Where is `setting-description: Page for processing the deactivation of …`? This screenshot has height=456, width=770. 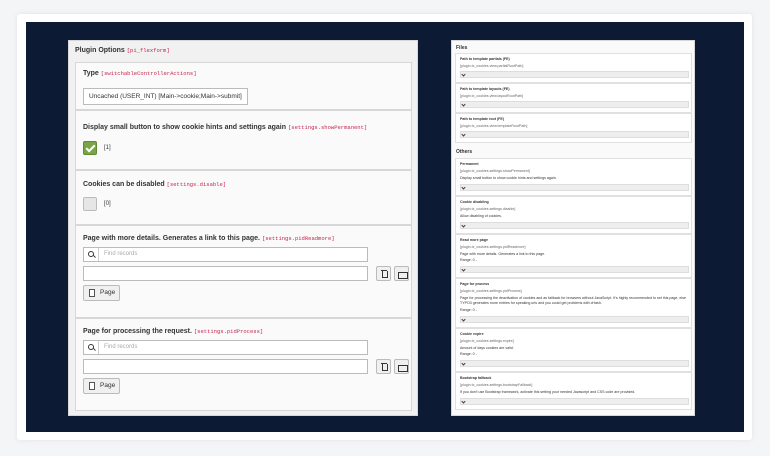 setting-description: Page for processing the deactivation of … is located at coordinates (573, 300).